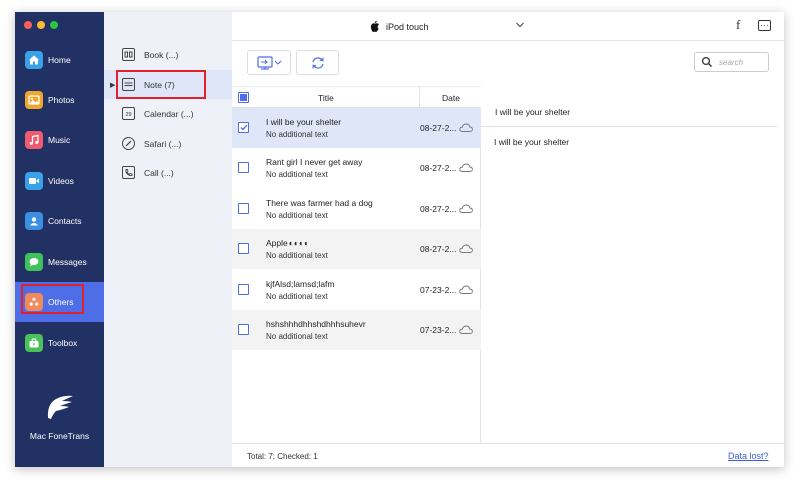 The height and width of the screenshot is (484, 800). I want to click on apple-icon, so click(374, 26).